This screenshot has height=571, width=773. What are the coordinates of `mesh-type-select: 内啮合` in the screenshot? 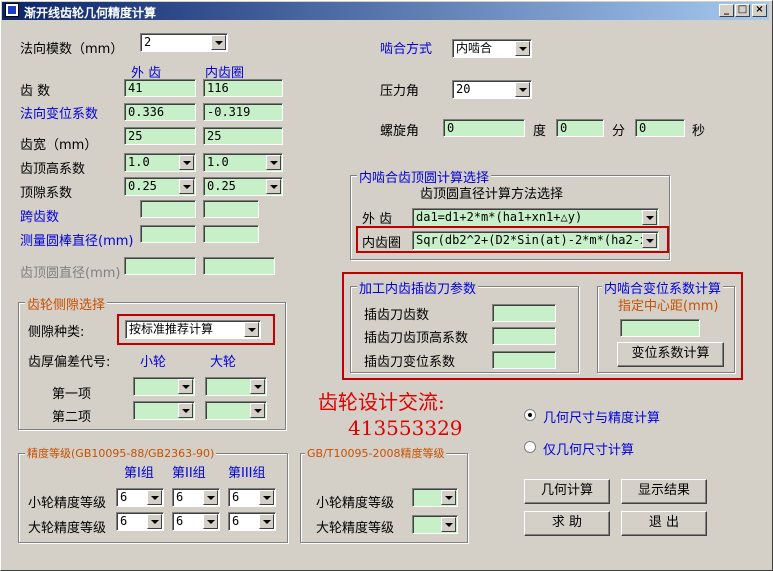 It's located at (492, 48).